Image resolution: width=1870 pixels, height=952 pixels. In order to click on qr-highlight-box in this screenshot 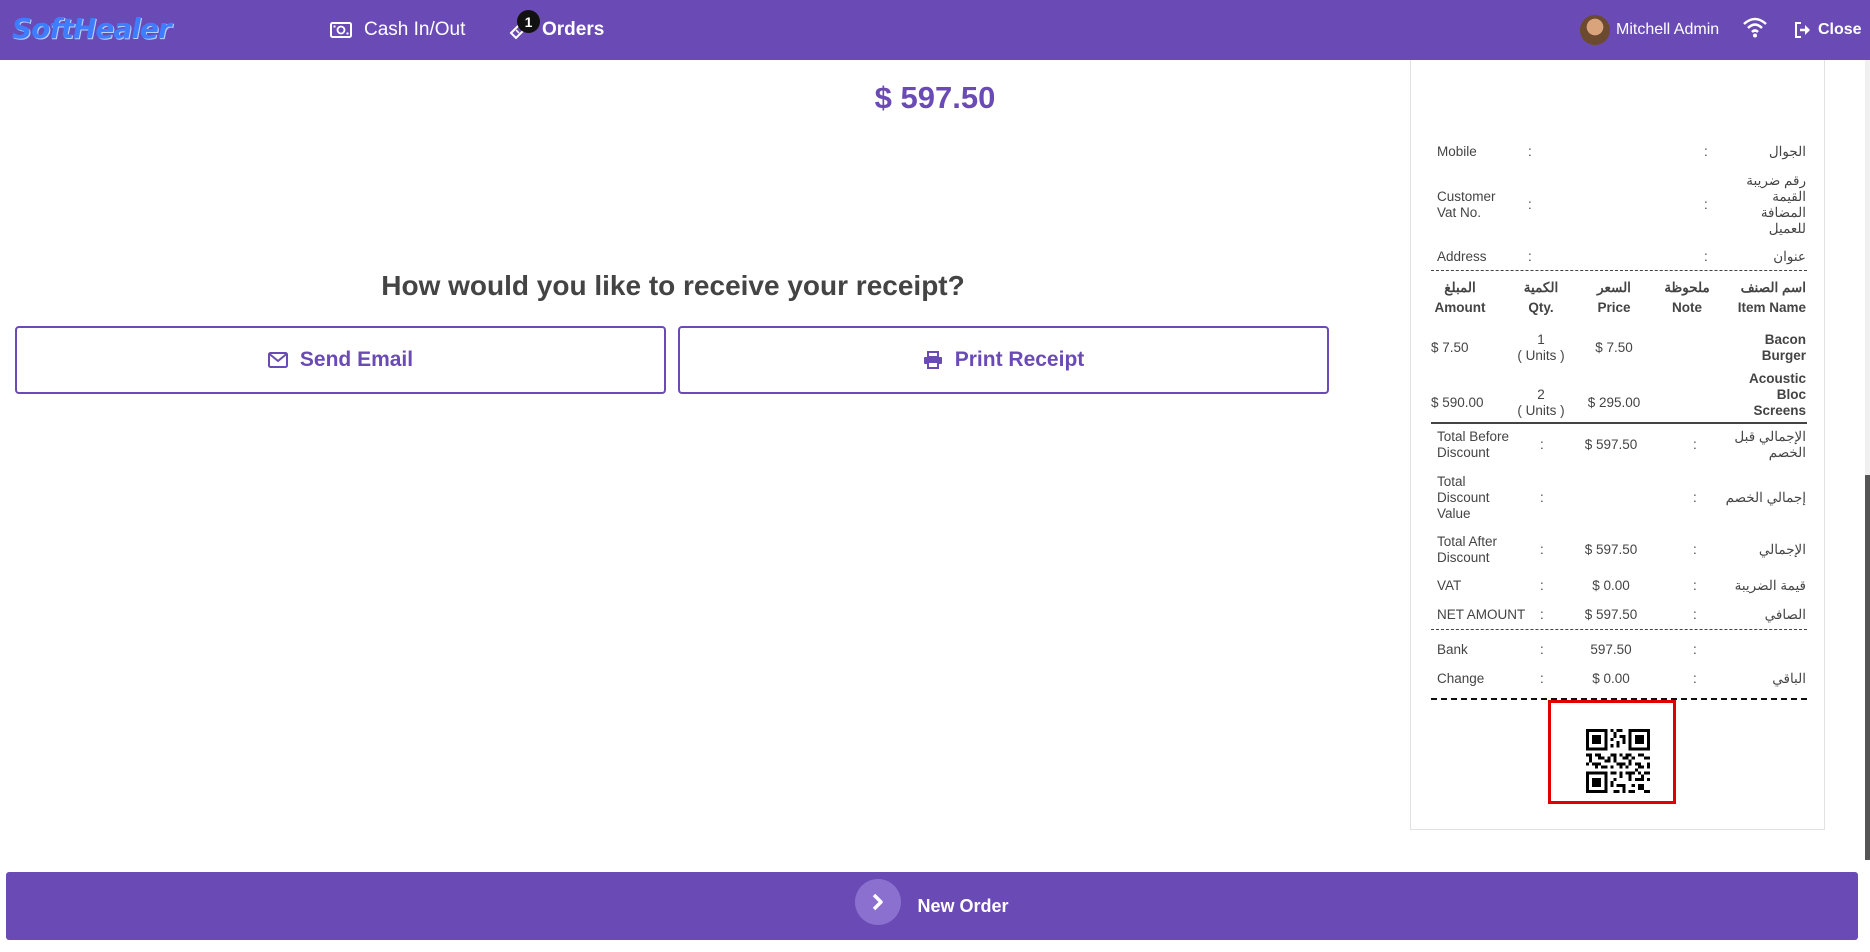, I will do `click(1612, 752)`.